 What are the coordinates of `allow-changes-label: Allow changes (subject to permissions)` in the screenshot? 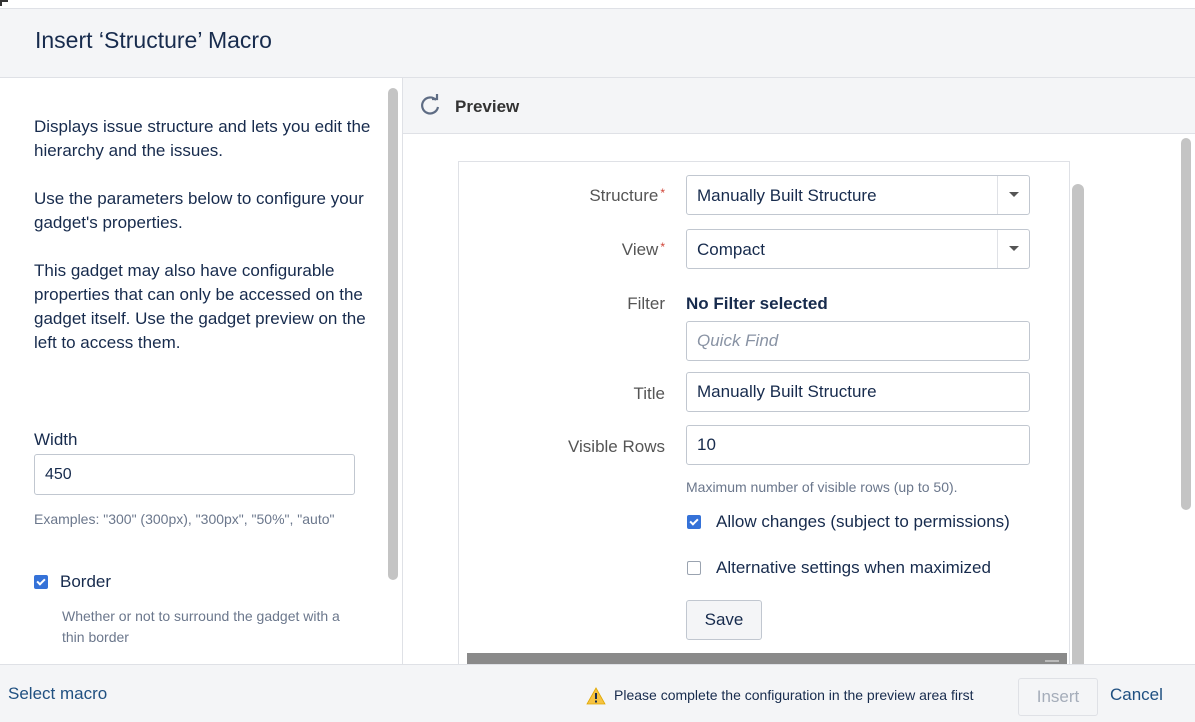 It's located at (863, 521).